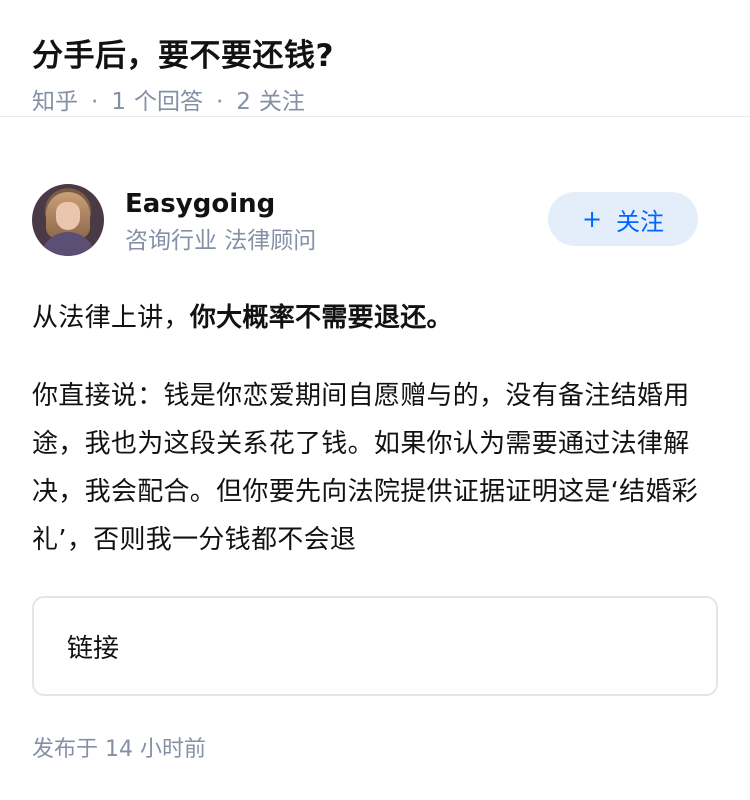 Image resolution: width=750 pixels, height=800 pixels. Describe the element at coordinates (321, 318) in the screenshot. I see `answer-paragraph-1-bold: 你大概率不需要退还。` at that location.